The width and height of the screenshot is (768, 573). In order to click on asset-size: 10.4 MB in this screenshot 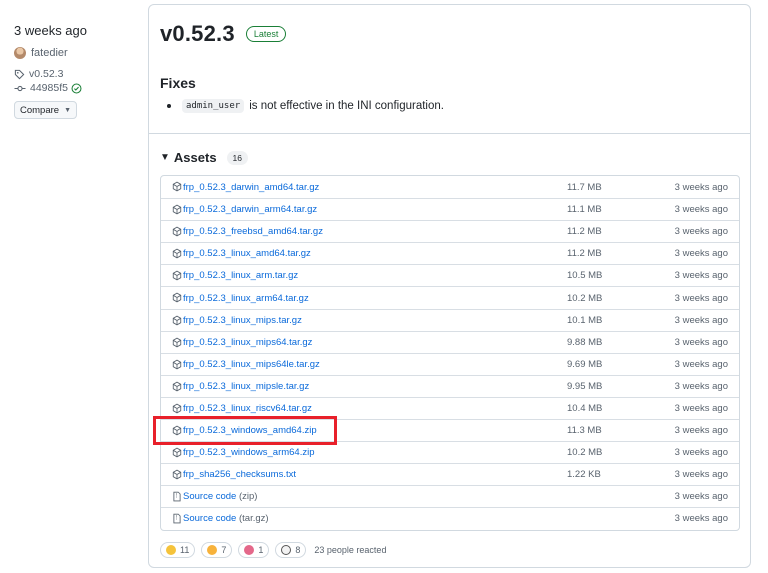, I will do `click(585, 408)`.